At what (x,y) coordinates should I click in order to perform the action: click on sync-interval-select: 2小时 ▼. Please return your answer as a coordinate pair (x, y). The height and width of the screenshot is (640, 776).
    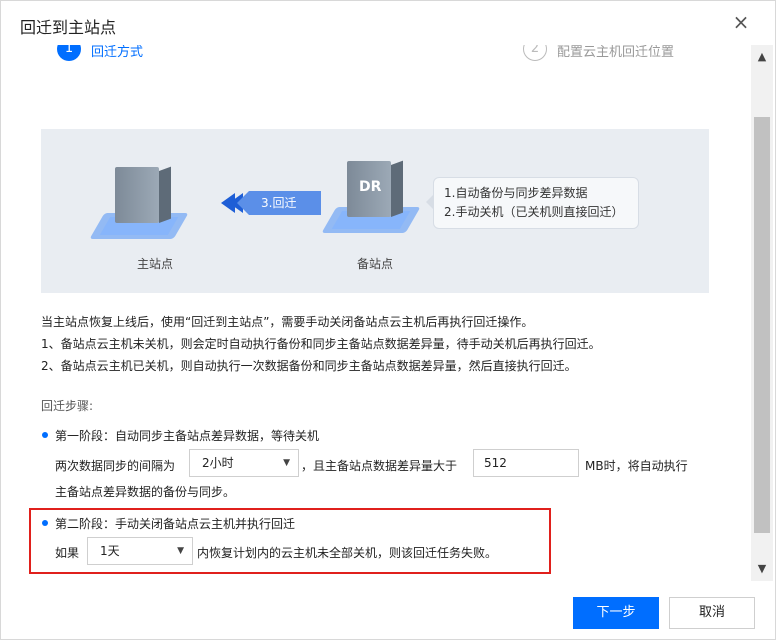
    Looking at the image, I should click on (244, 463).